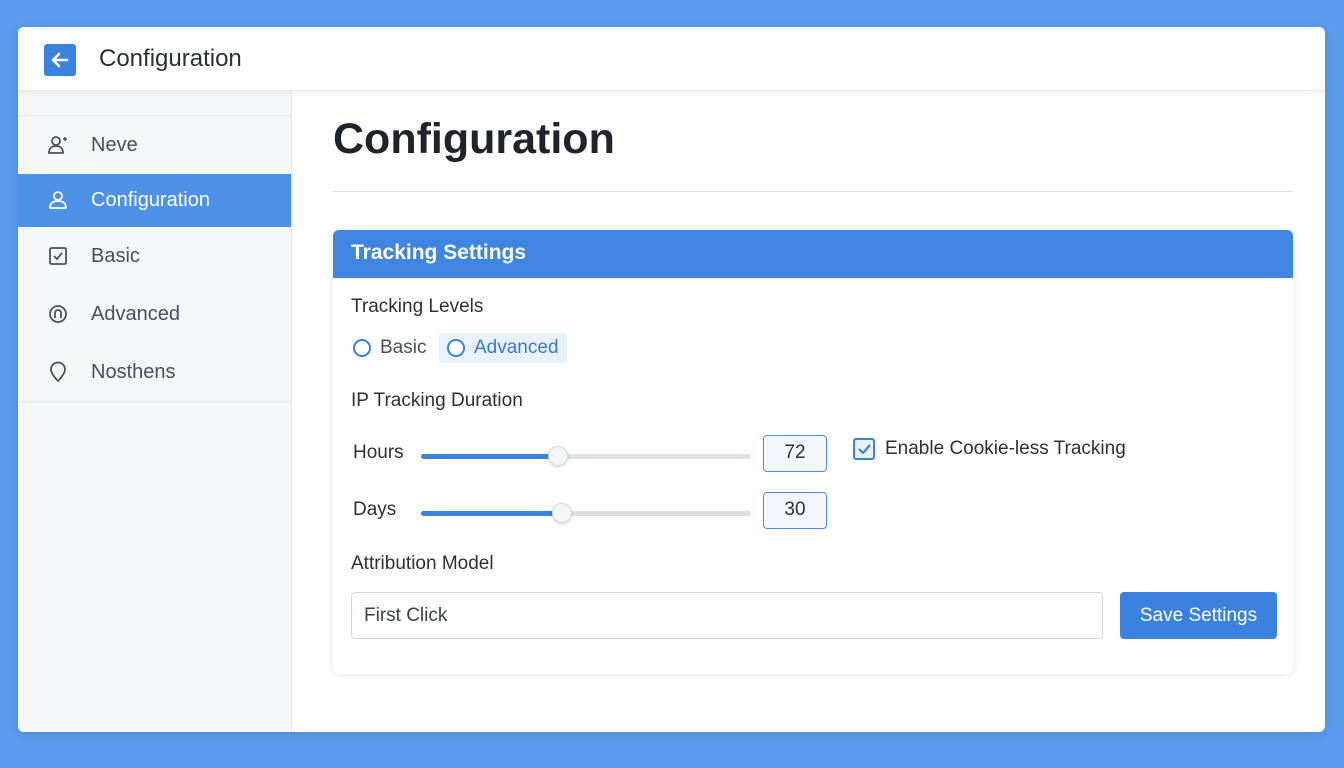 The height and width of the screenshot is (768, 1344). I want to click on sidebar-item-nosthens: Nosthens, so click(154, 372).